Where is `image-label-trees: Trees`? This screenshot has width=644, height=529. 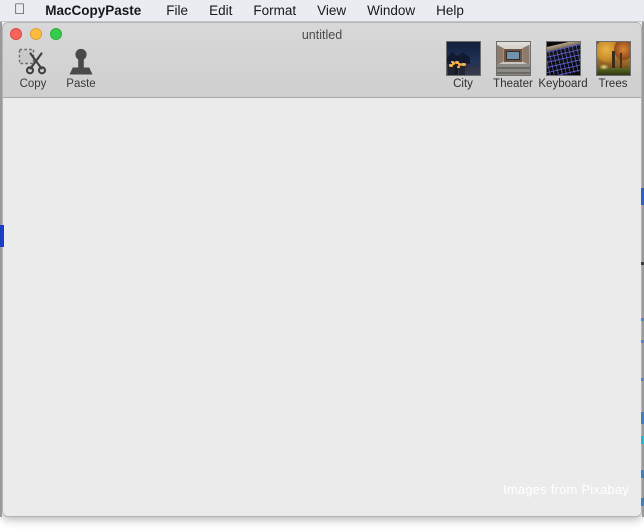
image-label-trees: Trees is located at coordinates (613, 84).